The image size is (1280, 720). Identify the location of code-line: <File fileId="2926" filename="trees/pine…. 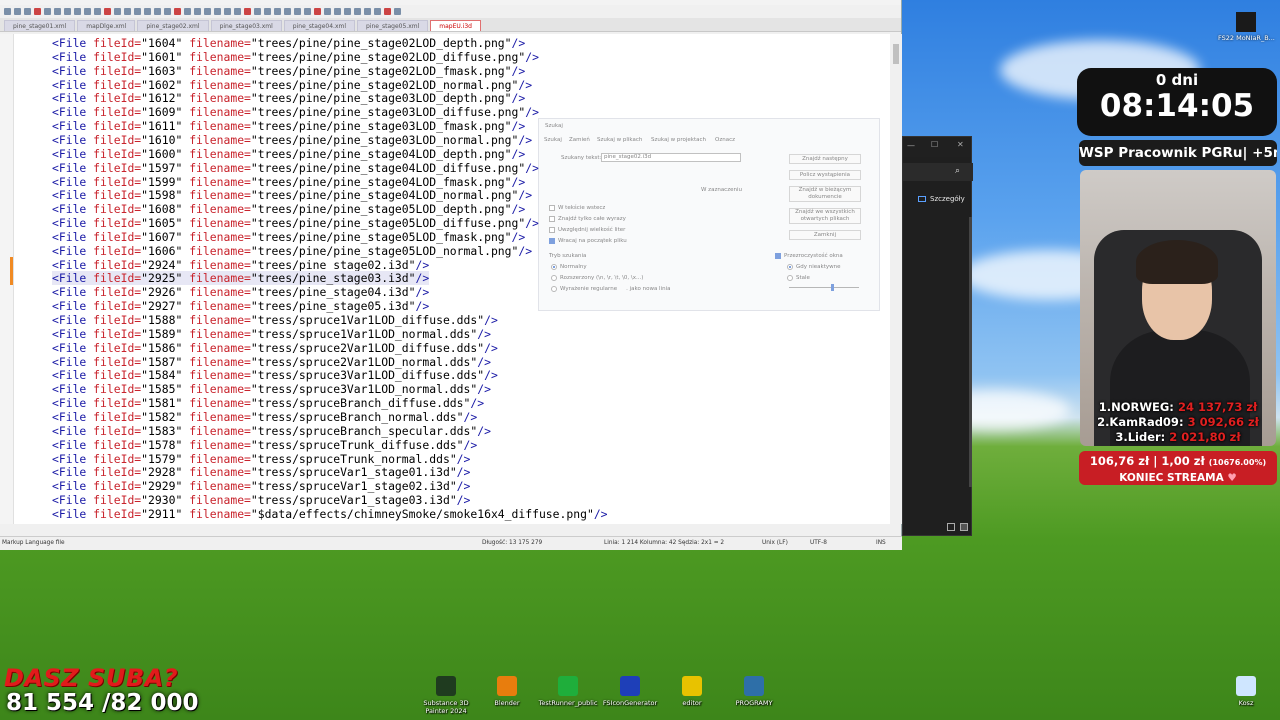
(240, 292).